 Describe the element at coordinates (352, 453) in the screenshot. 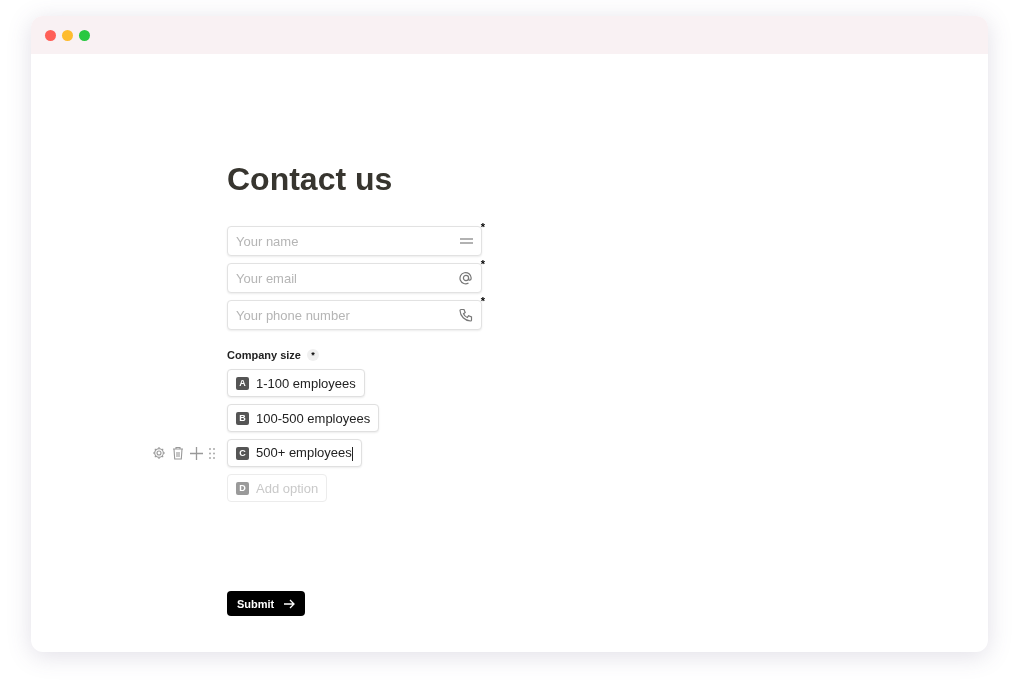

I see `text-cursor` at that location.